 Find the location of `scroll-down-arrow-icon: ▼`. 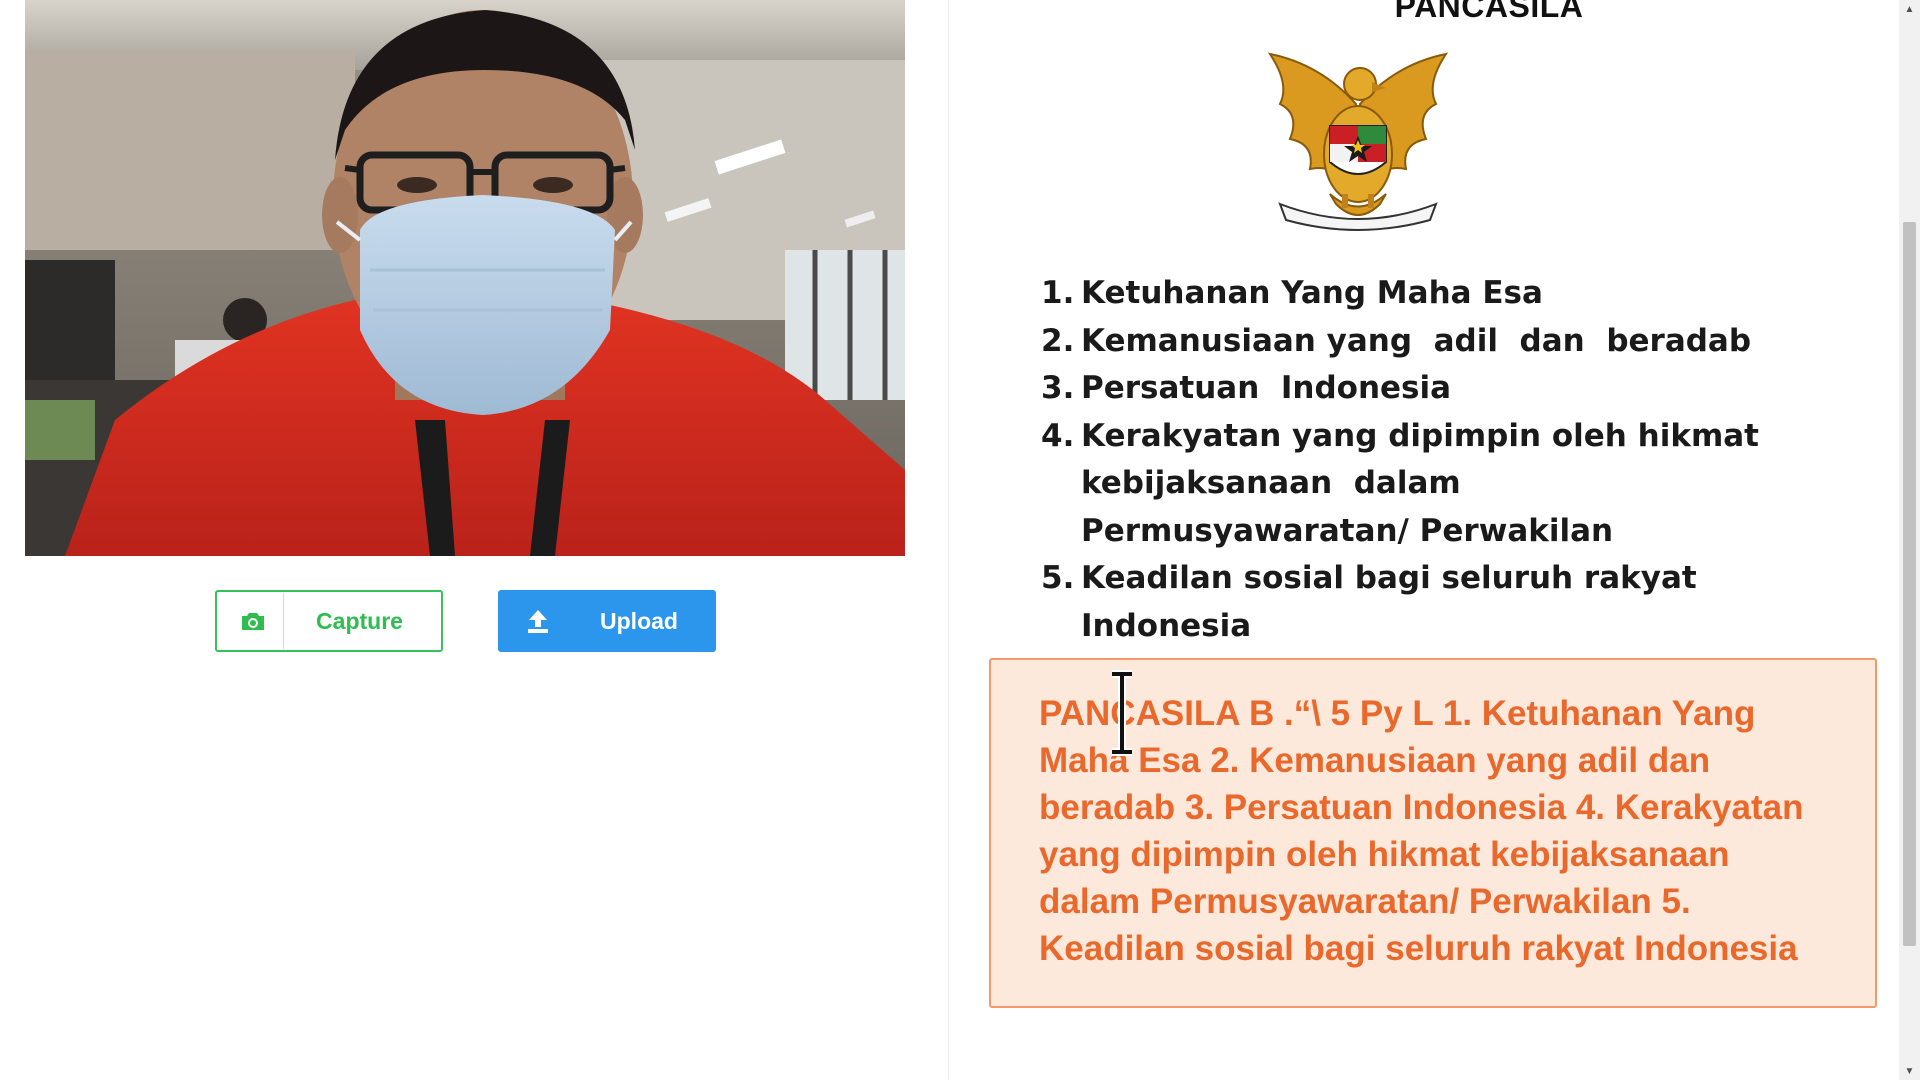

scroll-down-arrow-icon: ▼ is located at coordinates (1909, 1071).